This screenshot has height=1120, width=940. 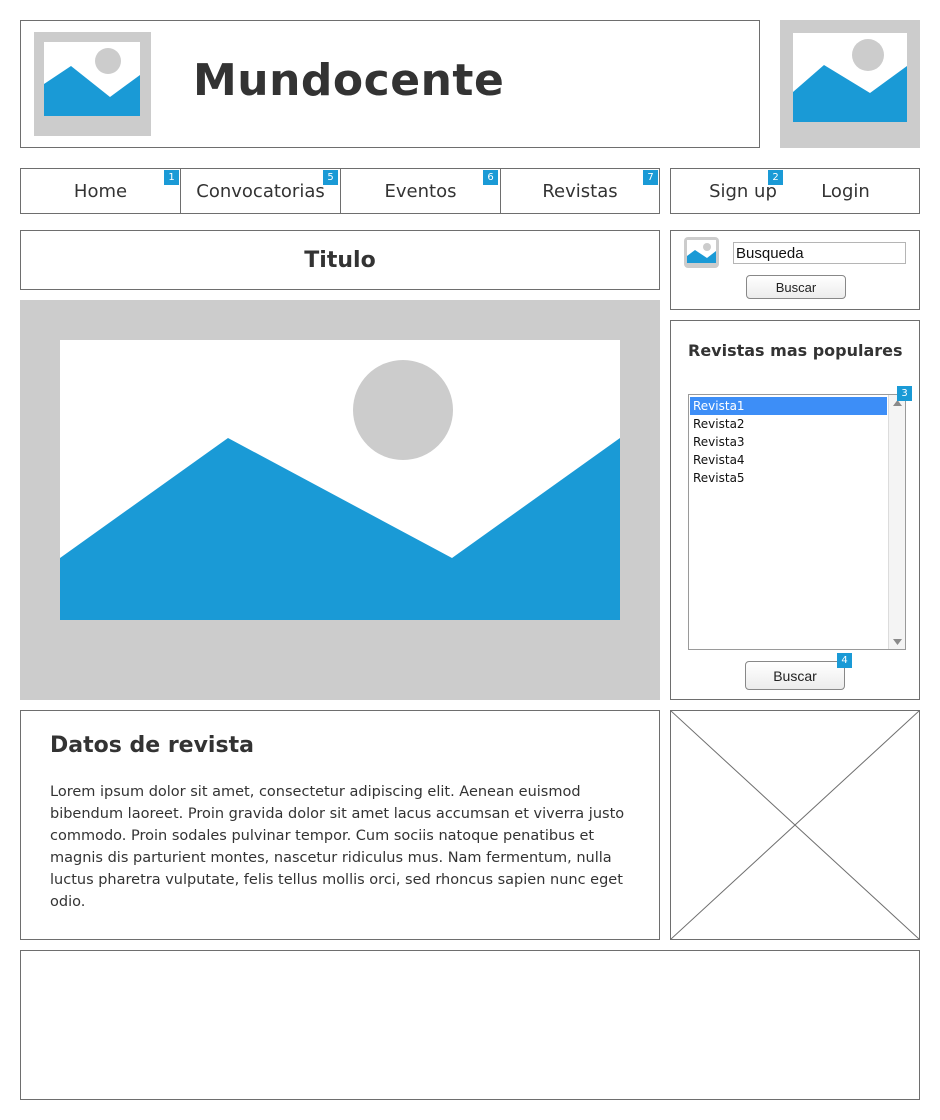 I want to click on nav-eventos-label: Eventos, so click(x=420, y=191).